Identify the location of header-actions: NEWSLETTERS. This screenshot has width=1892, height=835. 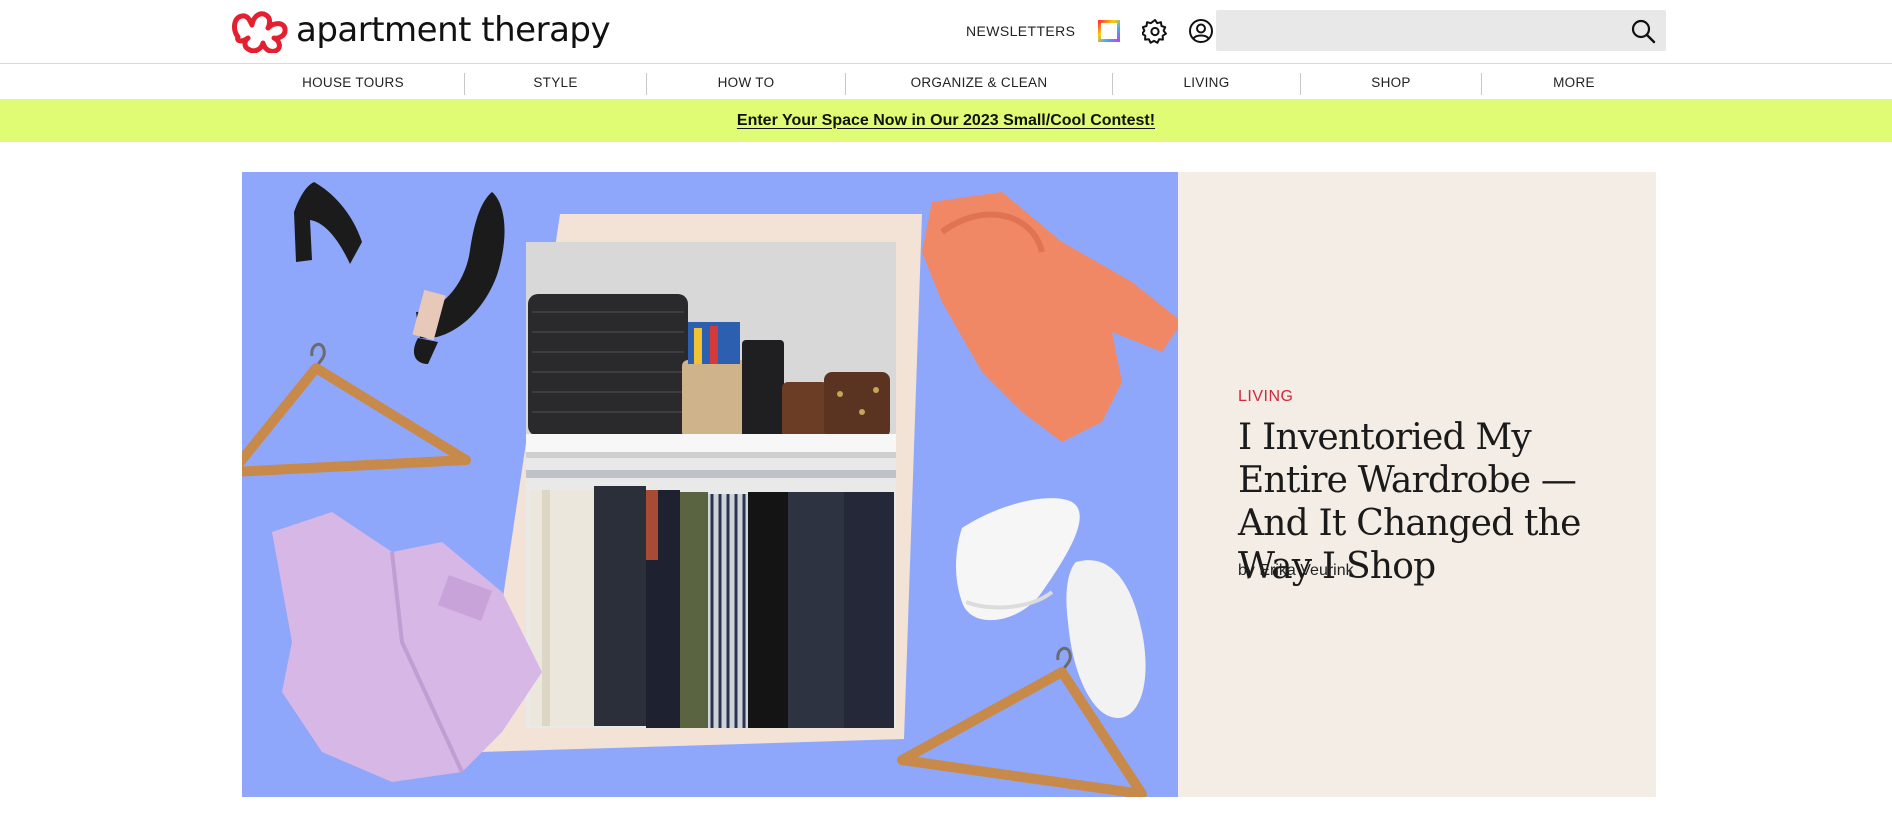
(1099, 31).